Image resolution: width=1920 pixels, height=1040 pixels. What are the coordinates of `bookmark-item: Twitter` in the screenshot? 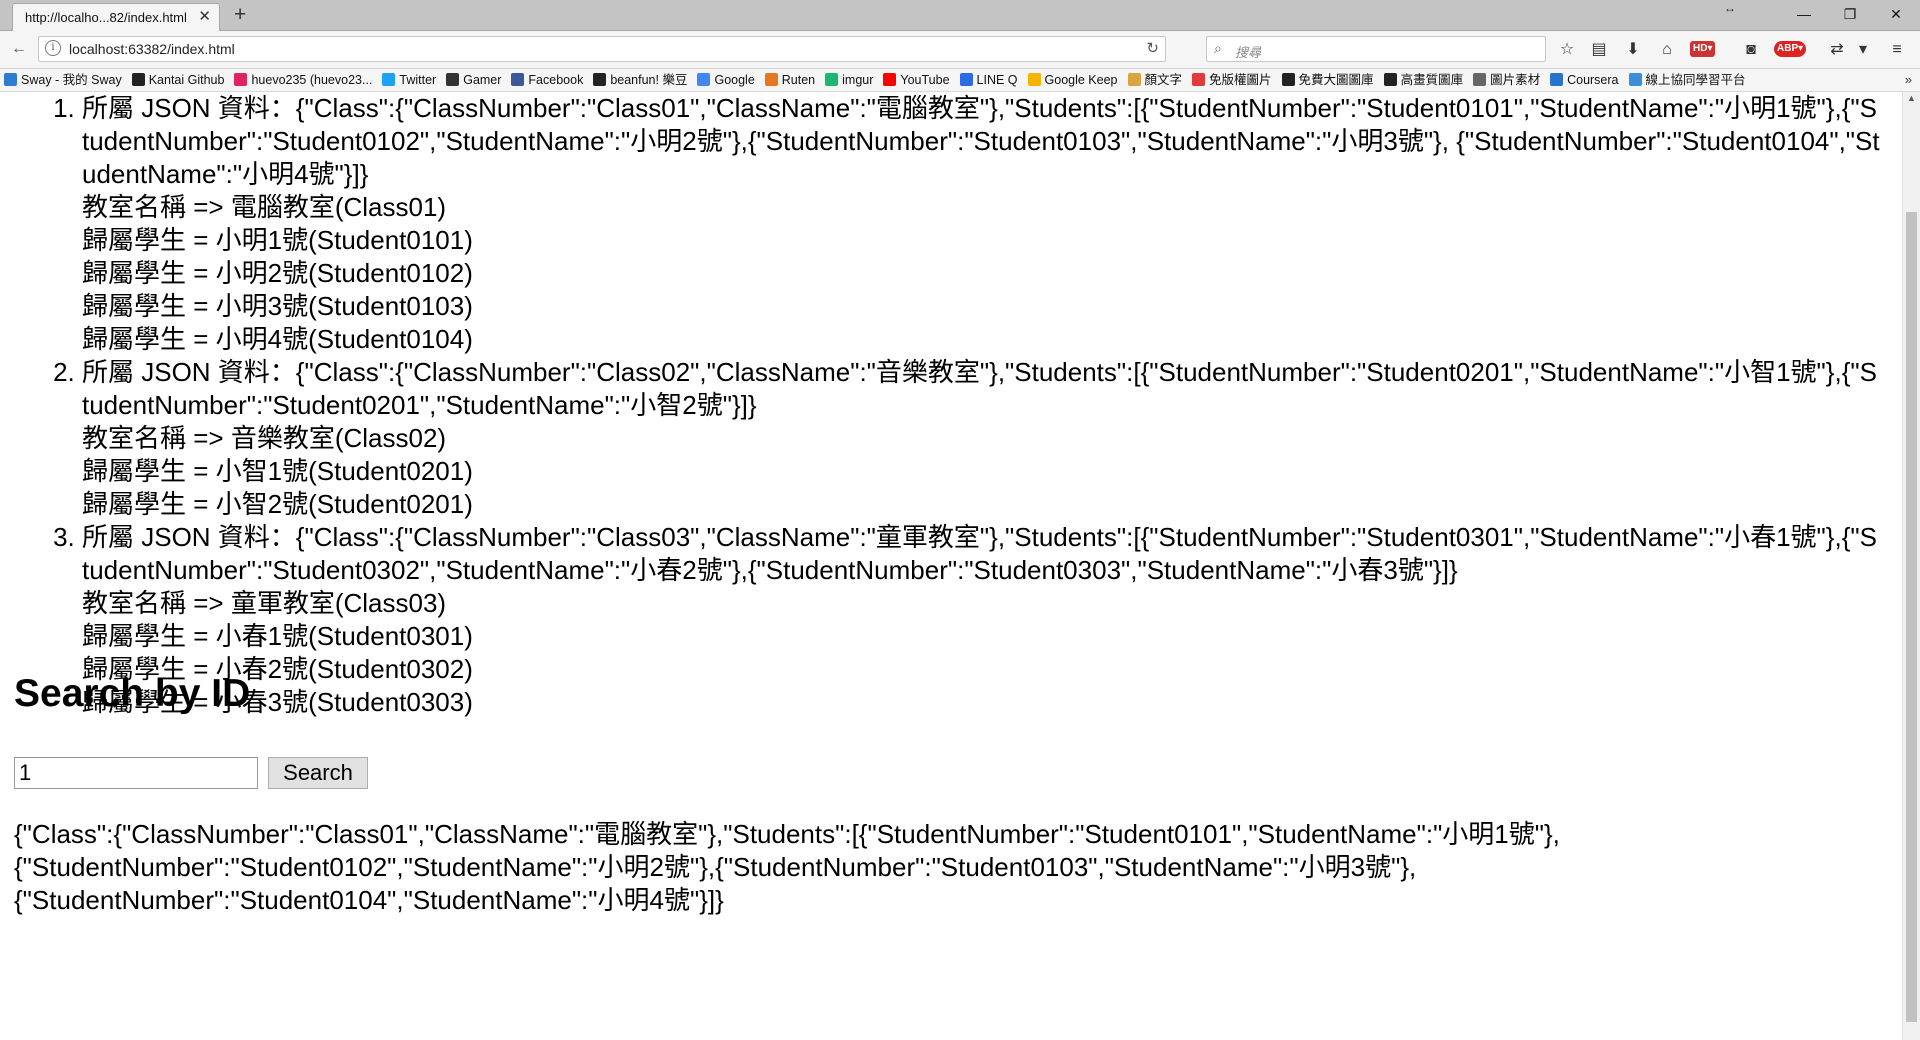 It's located at (409, 80).